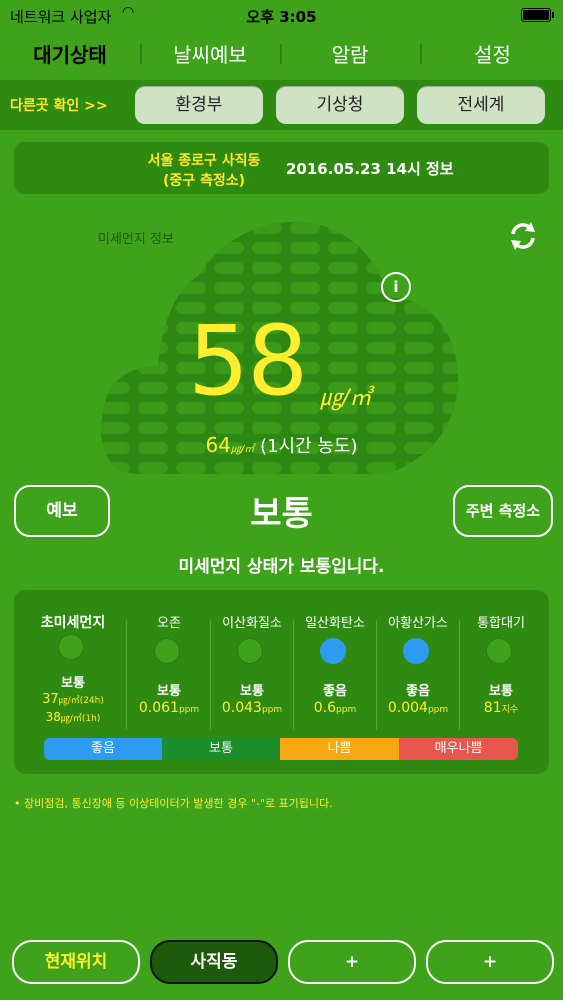 This screenshot has width=563, height=1000. Describe the element at coordinates (281, 55) in the screenshot. I see `main-tabs: 대기상태 날씨예보 알람 설정` at that location.